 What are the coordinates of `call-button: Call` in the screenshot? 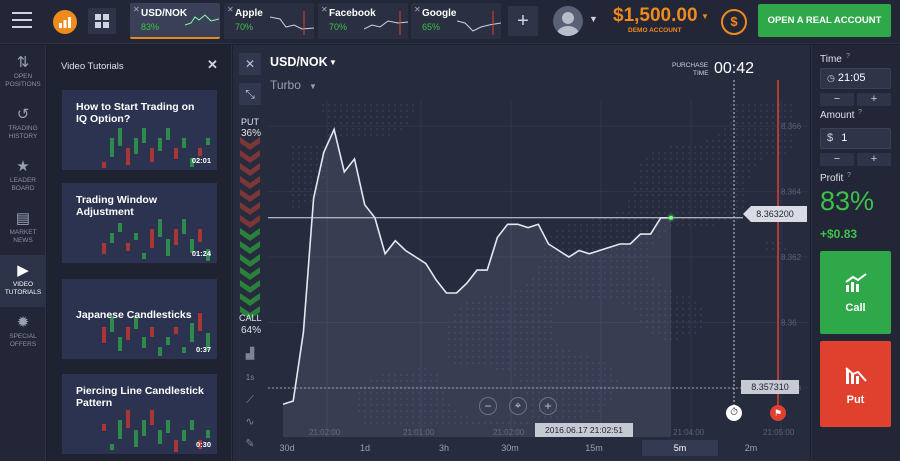 It's located at (855, 292).